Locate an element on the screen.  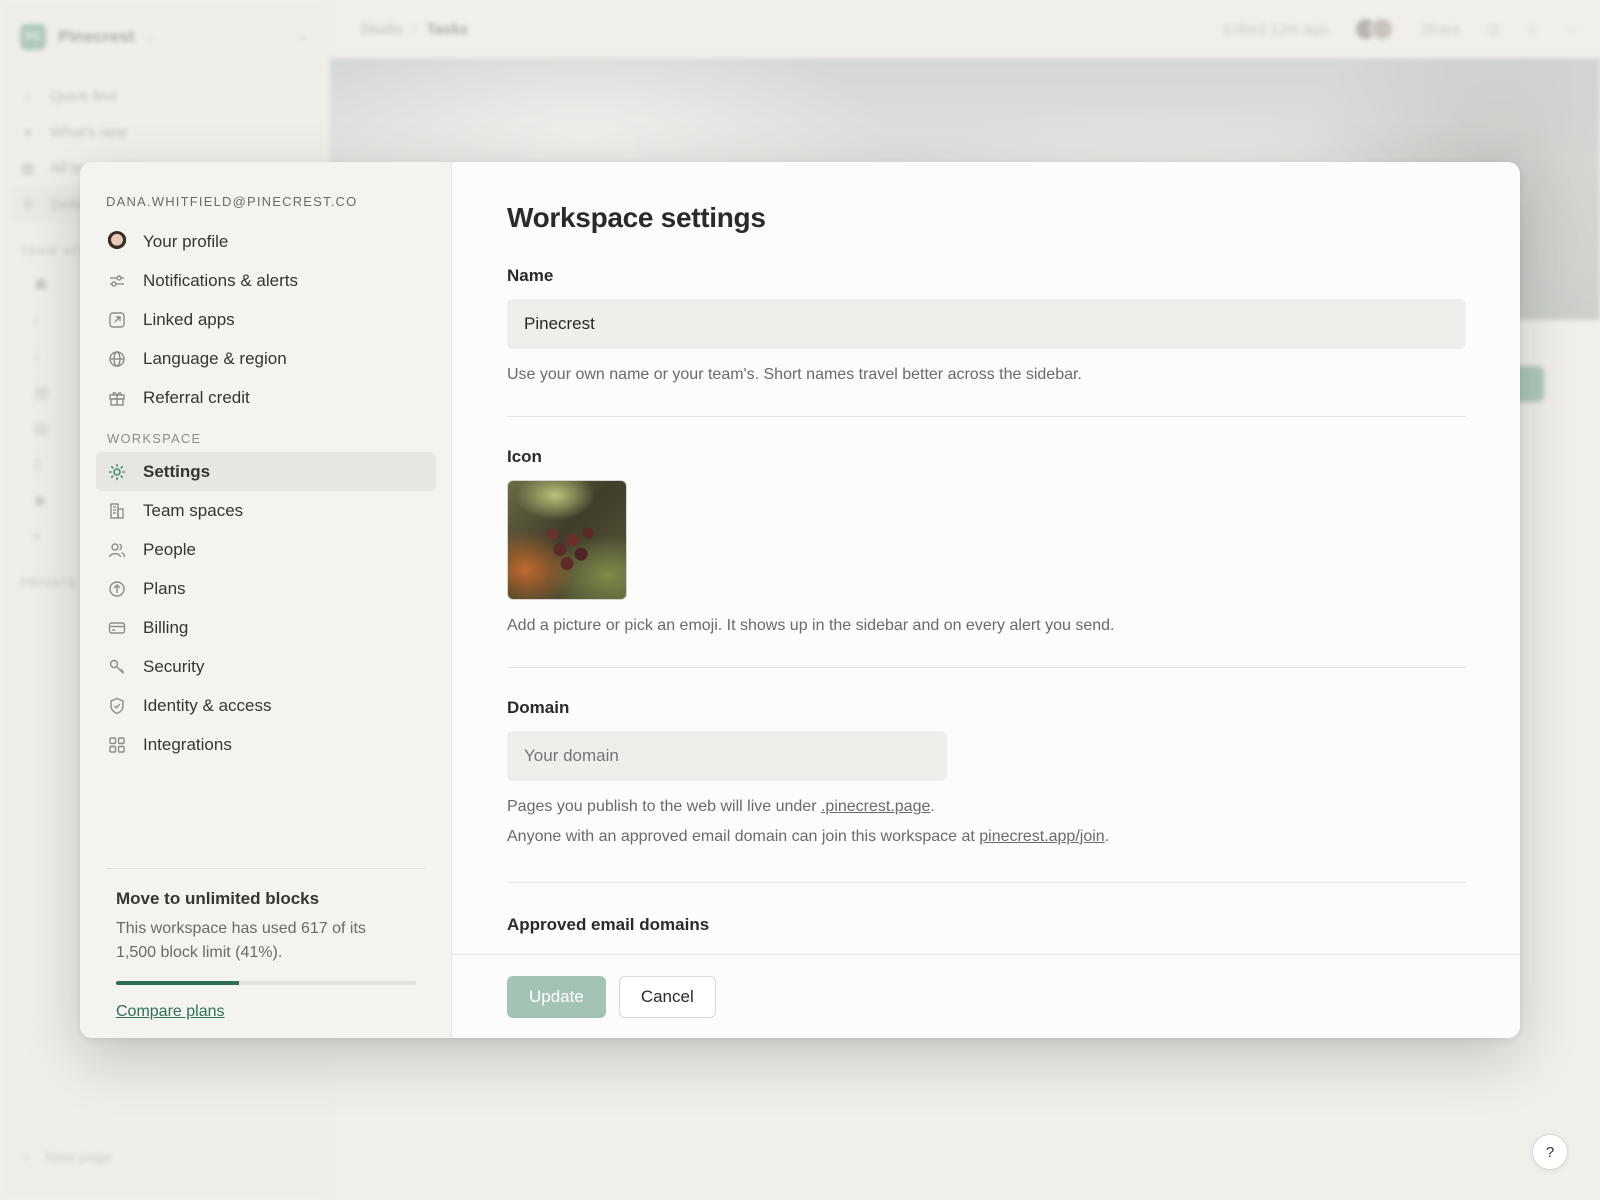
shield-icon is located at coordinates (117, 706).